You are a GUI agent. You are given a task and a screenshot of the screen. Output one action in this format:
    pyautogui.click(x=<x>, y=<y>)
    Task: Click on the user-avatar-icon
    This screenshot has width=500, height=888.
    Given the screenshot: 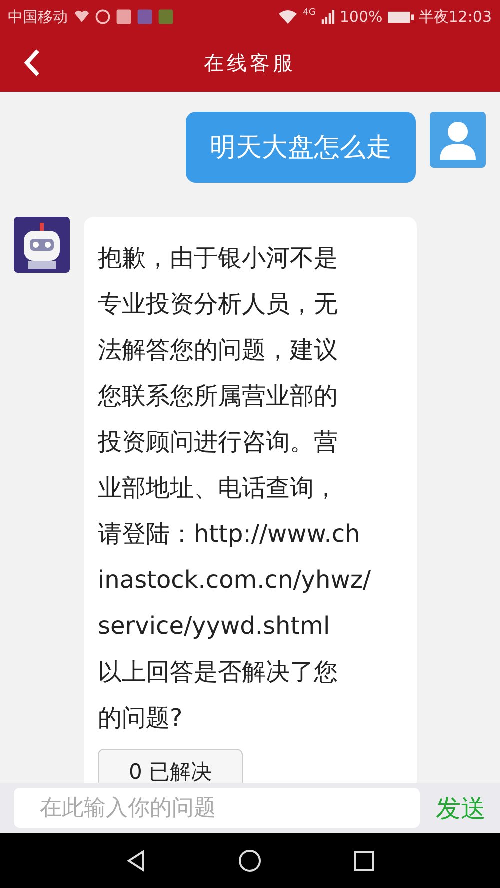 What is the action you would take?
    pyautogui.click(x=458, y=140)
    